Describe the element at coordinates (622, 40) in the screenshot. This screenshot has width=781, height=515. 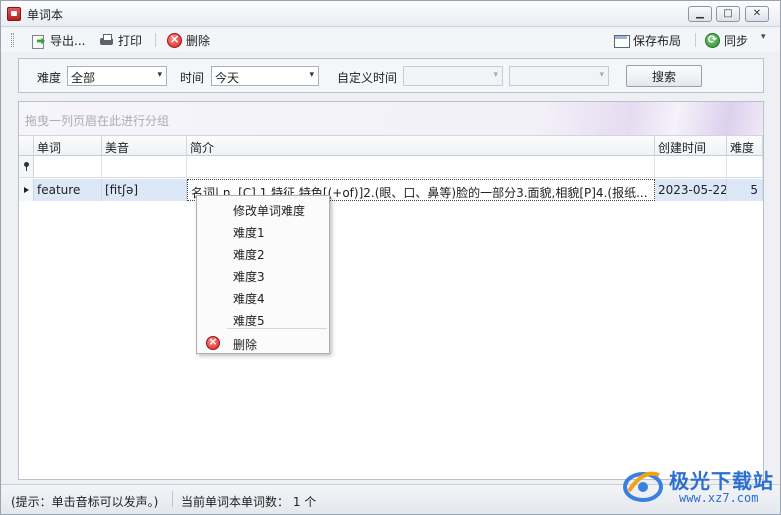
I see `layout-icon` at that location.